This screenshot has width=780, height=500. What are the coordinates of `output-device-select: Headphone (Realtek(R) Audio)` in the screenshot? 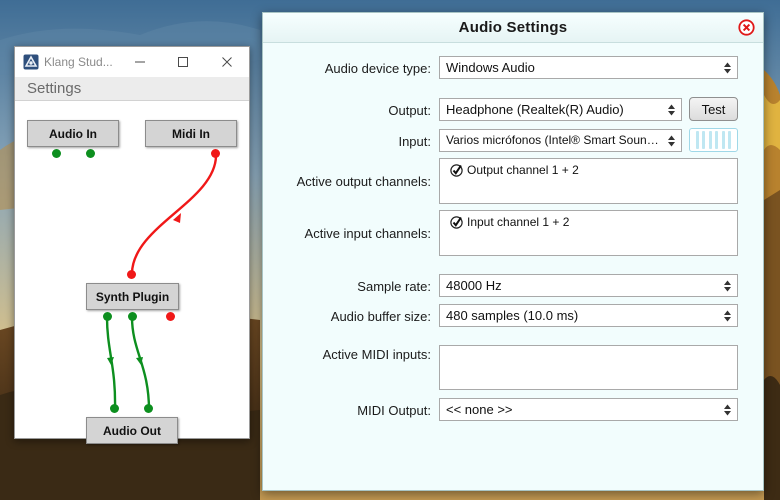 It's located at (560, 109).